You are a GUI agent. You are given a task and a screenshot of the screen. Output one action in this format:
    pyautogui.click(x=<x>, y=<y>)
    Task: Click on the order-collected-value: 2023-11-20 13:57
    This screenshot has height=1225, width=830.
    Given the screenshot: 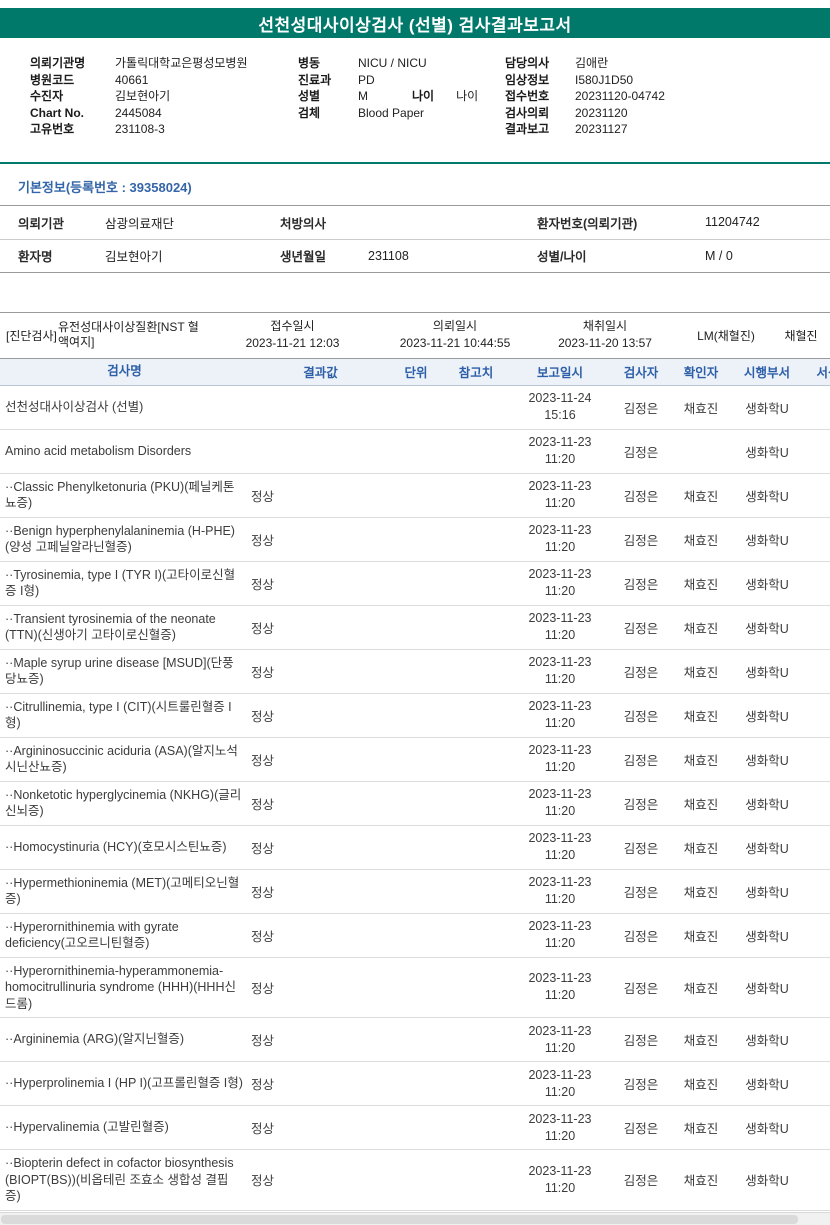 What is the action you would take?
    pyautogui.click(x=605, y=343)
    